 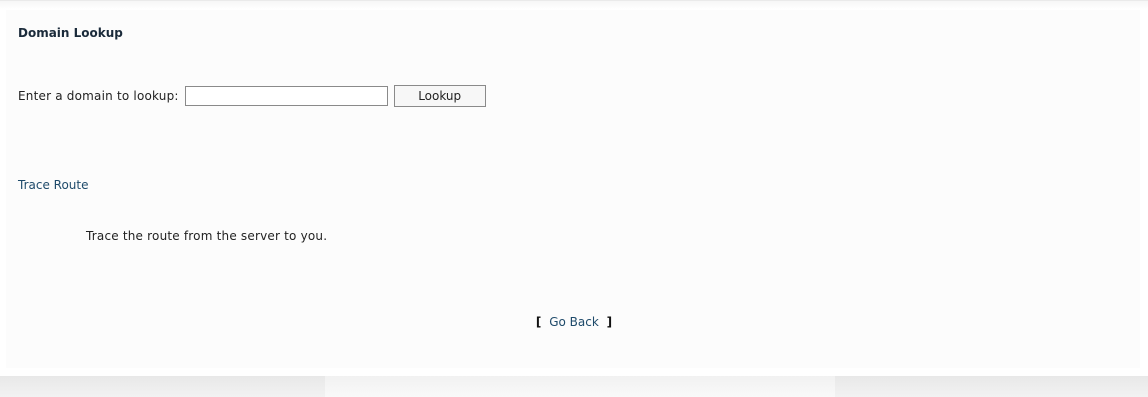 I want to click on domain-lookup-form: Enter a domain to lookup: Lookup, so click(x=252, y=96).